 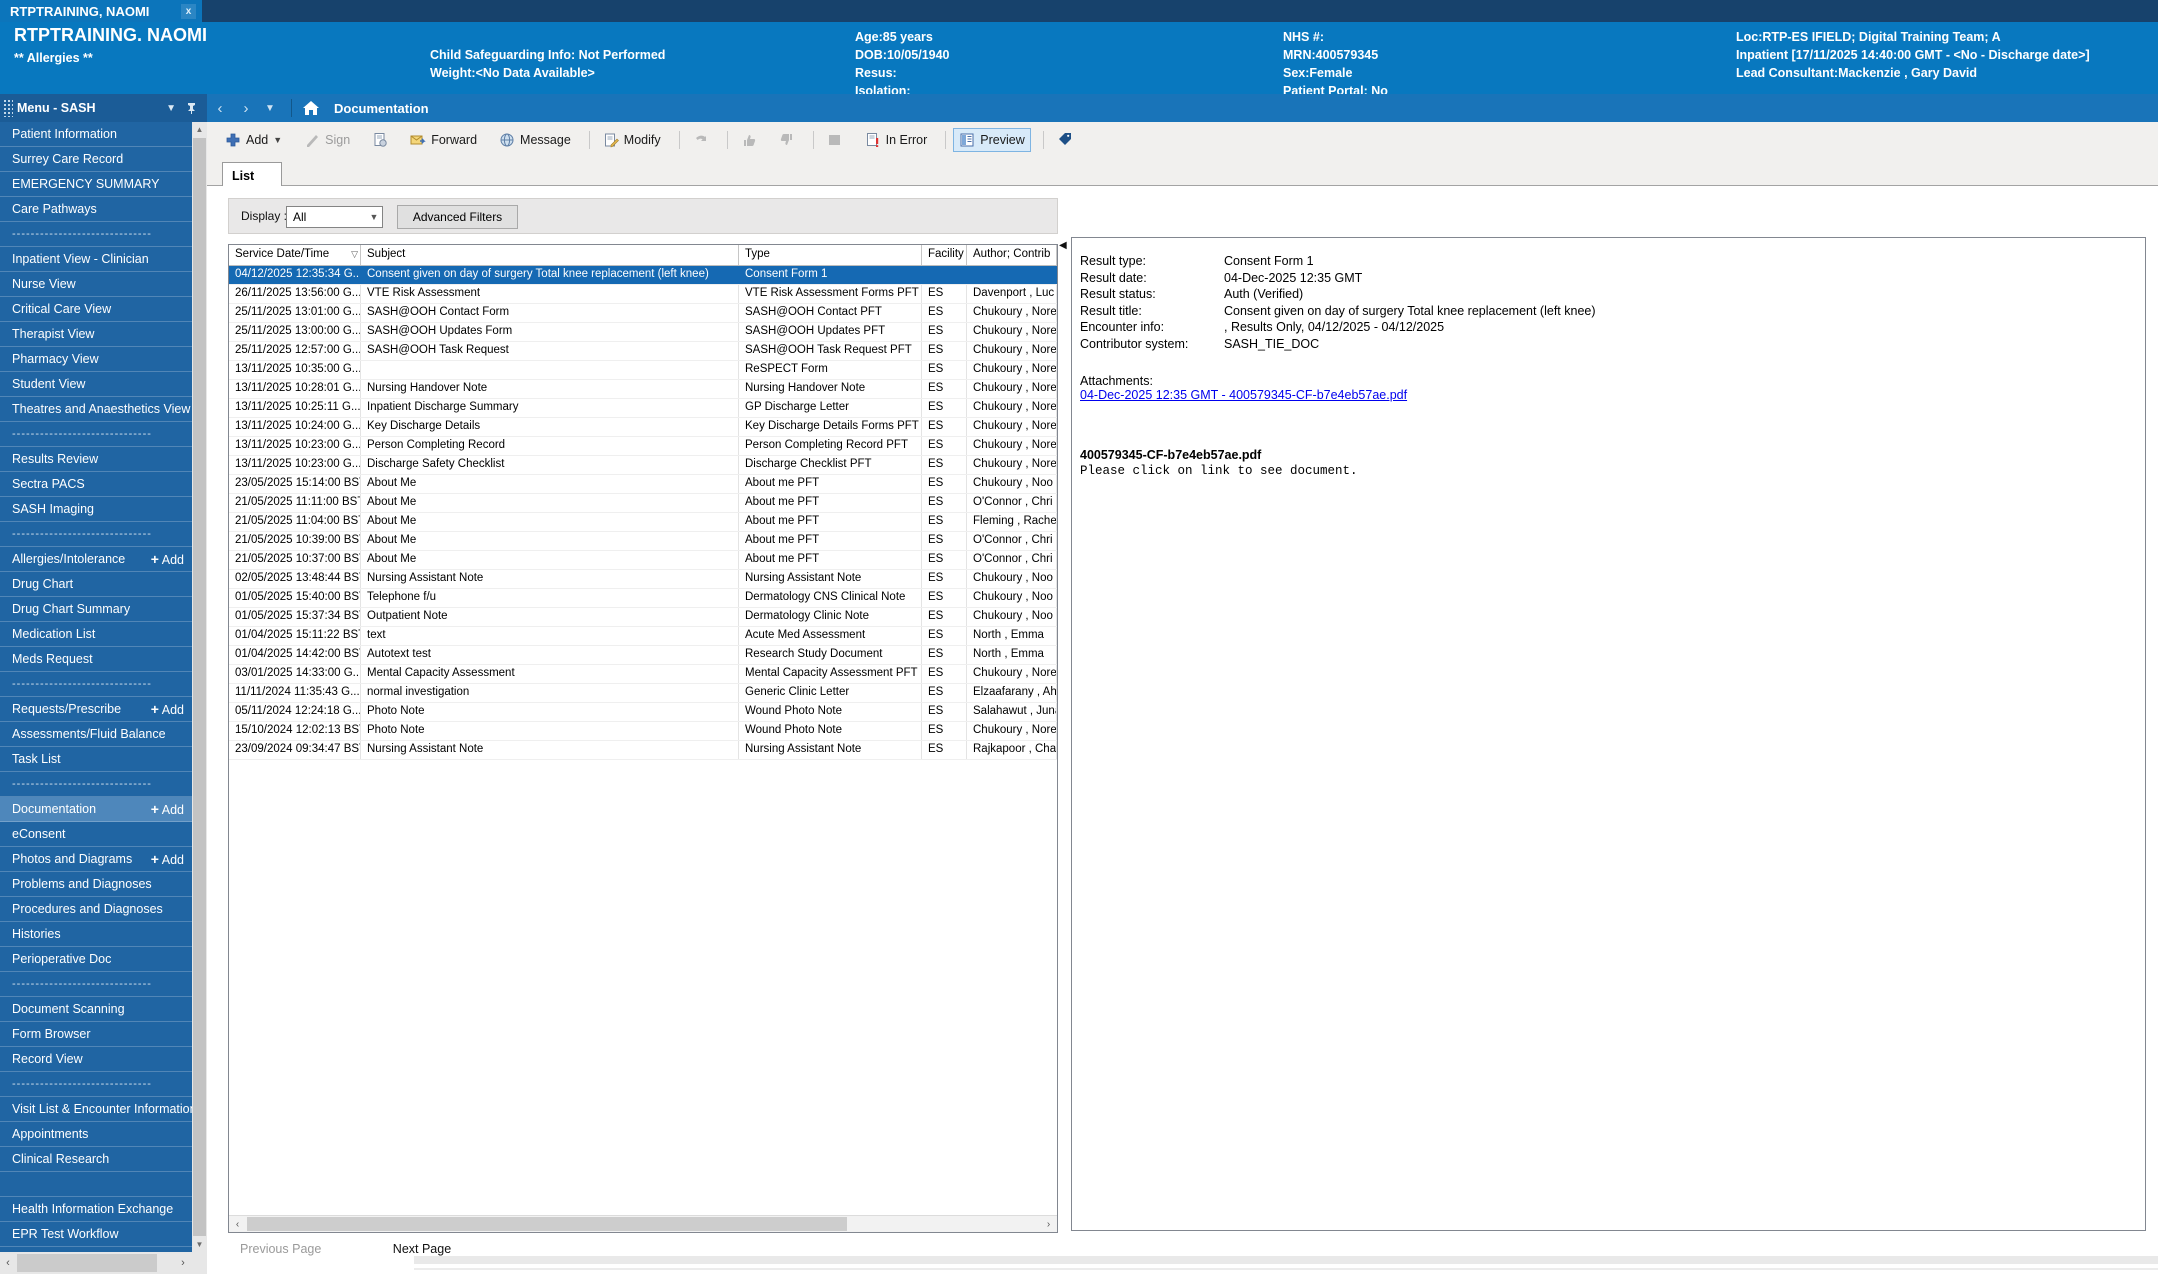 What do you see at coordinates (96, 959) in the screenshot?
I see `sidebar-item: Perioperative Doc` at bounding box center [96, 959].